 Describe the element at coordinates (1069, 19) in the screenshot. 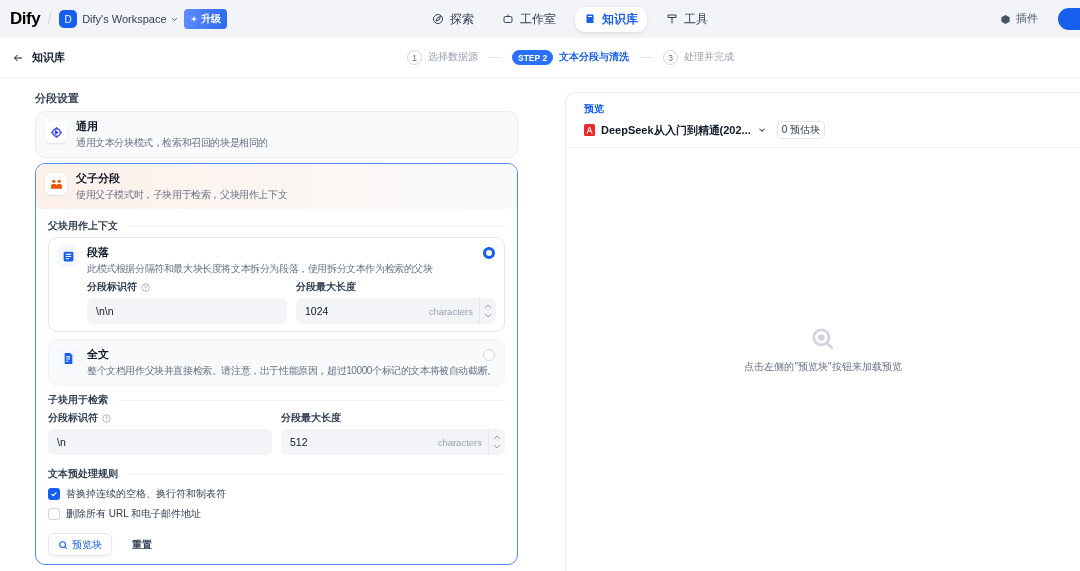

I see `user-avatar` at that location.